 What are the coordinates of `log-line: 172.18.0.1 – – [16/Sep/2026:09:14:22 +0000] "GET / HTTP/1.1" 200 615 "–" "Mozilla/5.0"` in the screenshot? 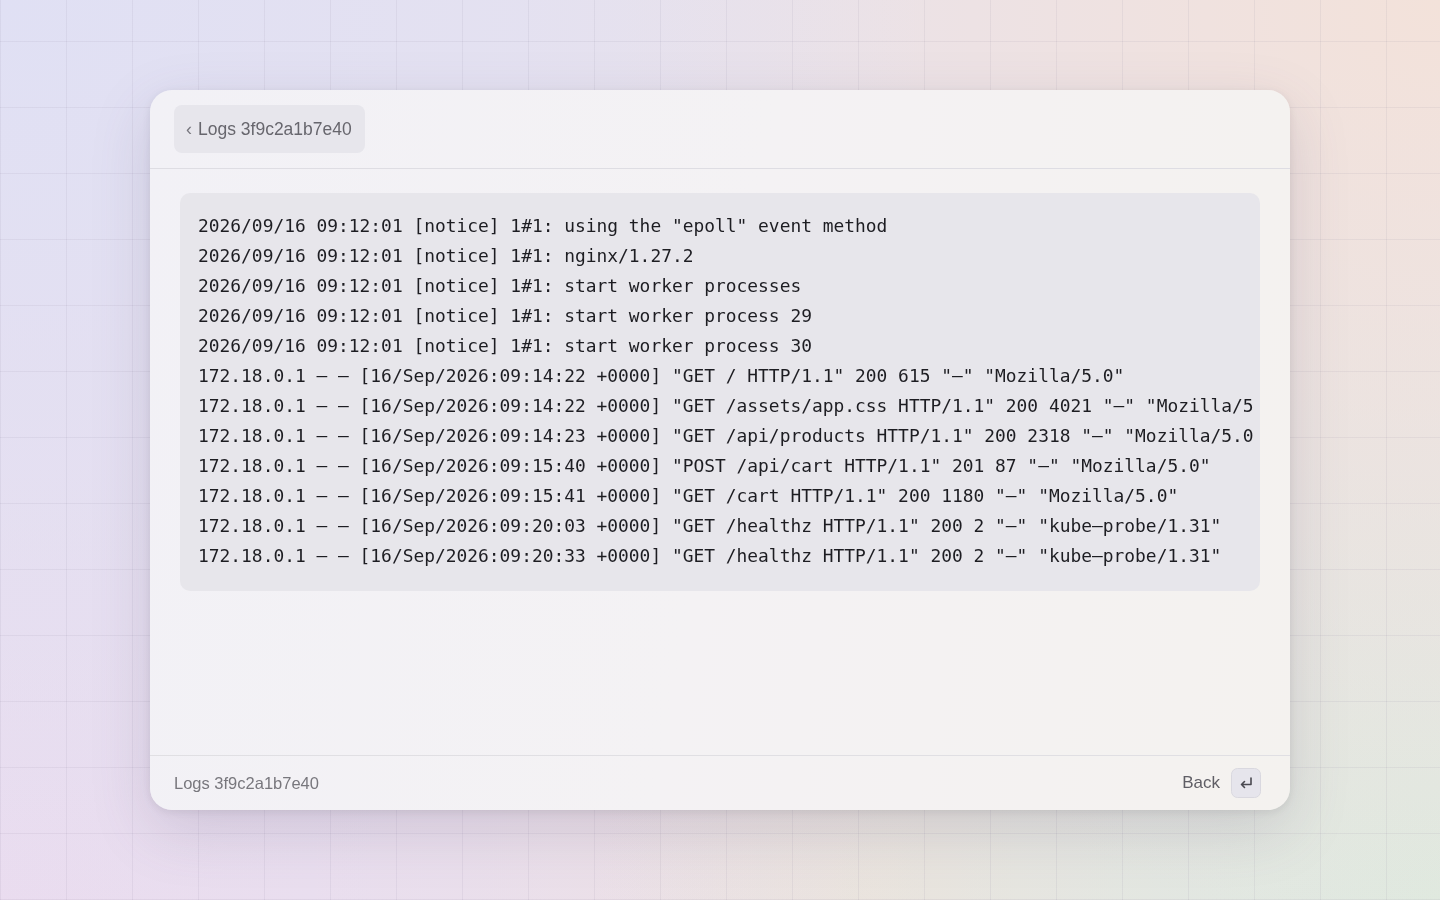 It's located at (661, 376).